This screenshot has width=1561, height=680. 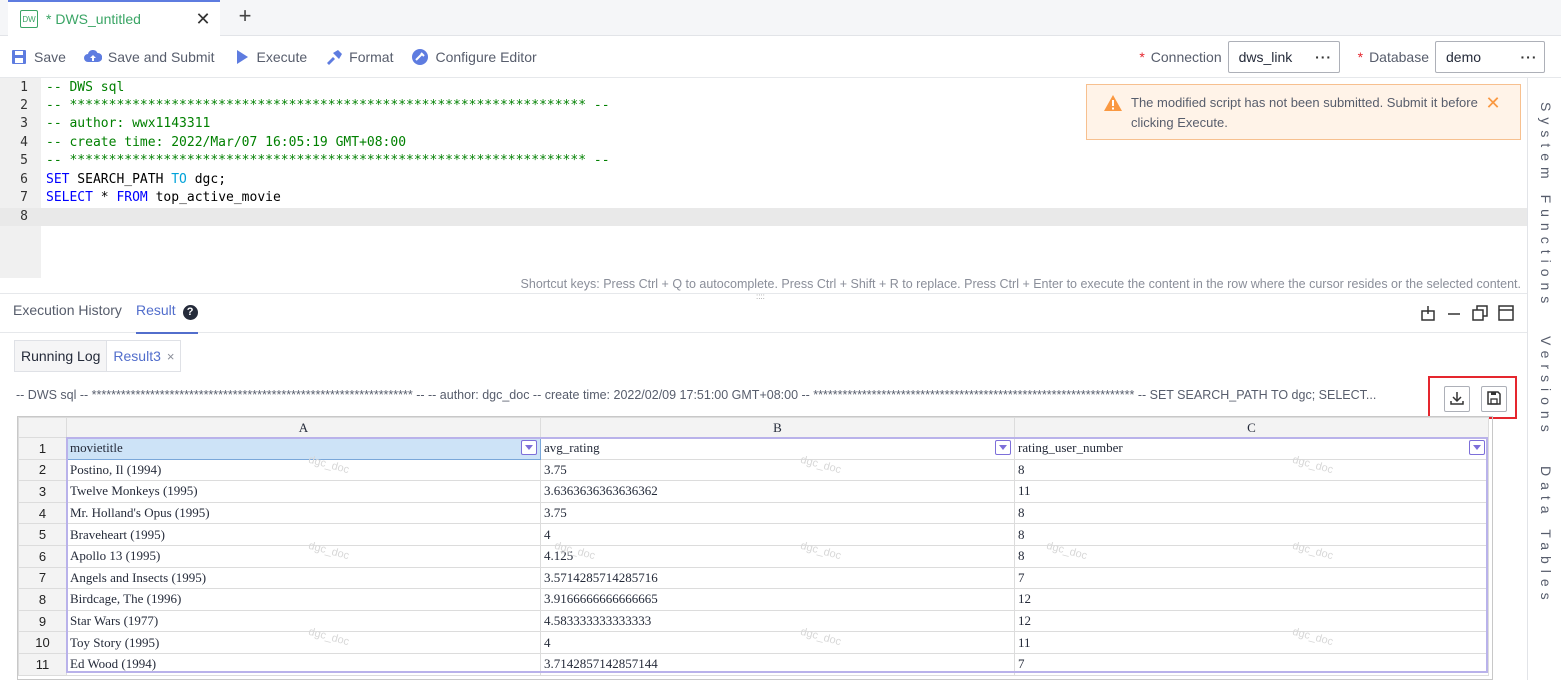 I want to click on row-number: 1, so click(x=42, y=448).